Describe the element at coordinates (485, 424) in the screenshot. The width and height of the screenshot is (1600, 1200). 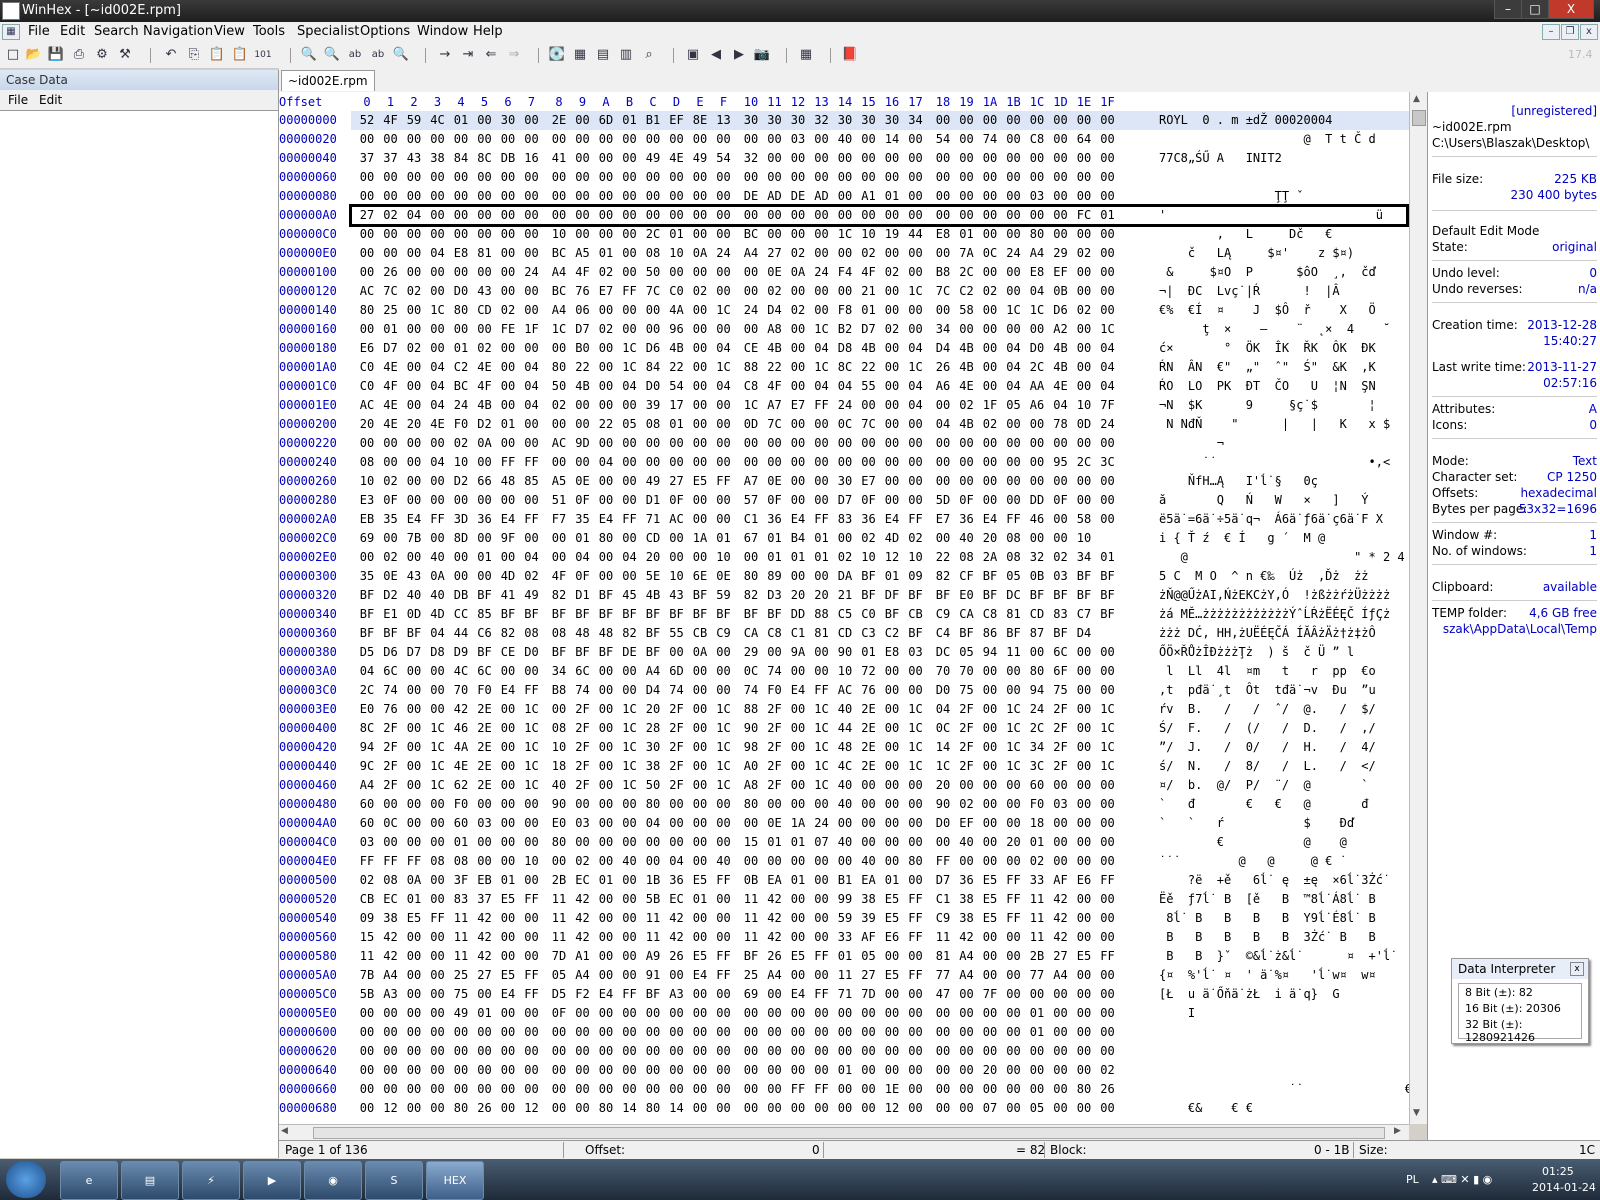
I see `hex-byte: D2` at that location.